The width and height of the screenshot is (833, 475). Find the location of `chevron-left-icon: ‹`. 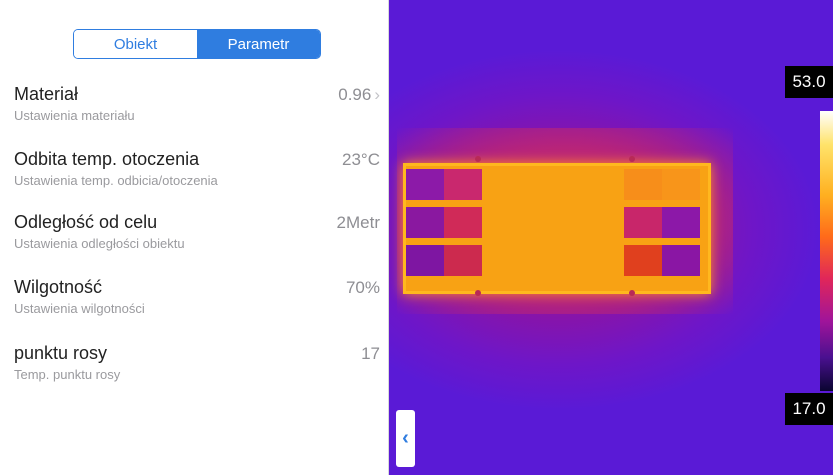

chevron-left-icon: ‹ is located at coordinates (405, 438).